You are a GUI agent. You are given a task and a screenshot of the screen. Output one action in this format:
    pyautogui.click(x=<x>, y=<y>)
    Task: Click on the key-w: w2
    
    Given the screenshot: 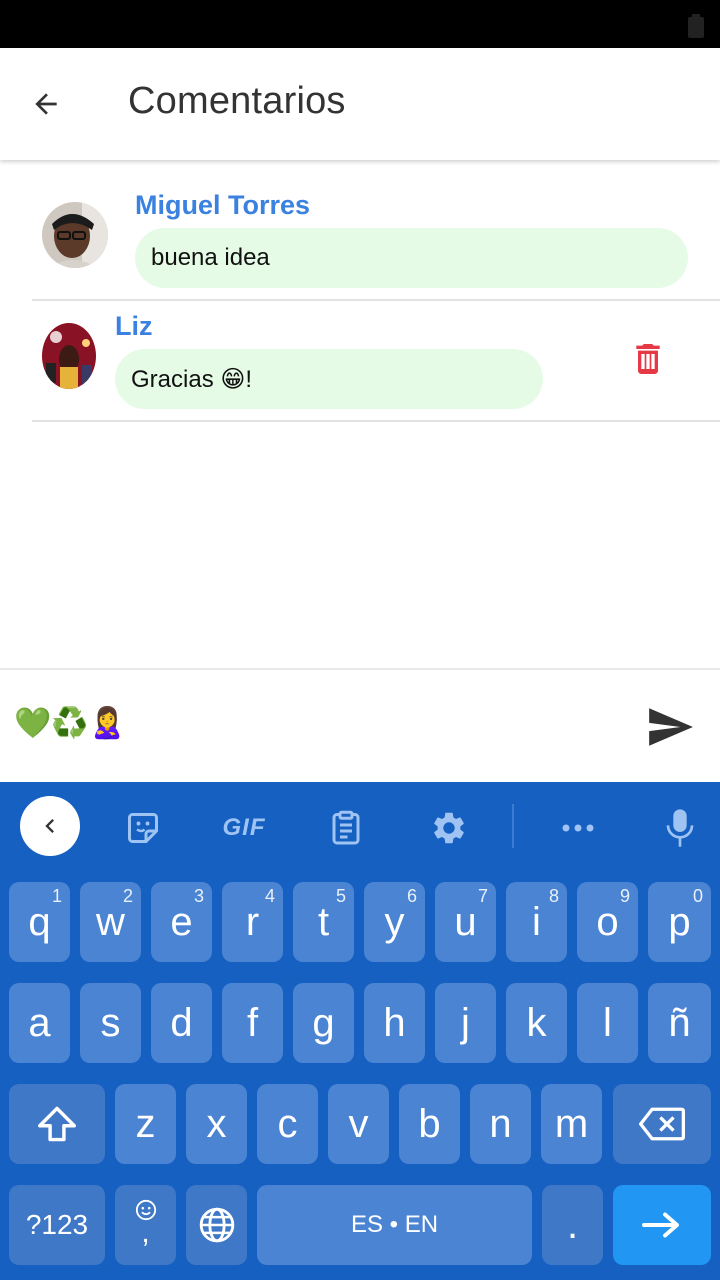 What is the action you would take?
    pyautogui.click(x=110, y=922)
    